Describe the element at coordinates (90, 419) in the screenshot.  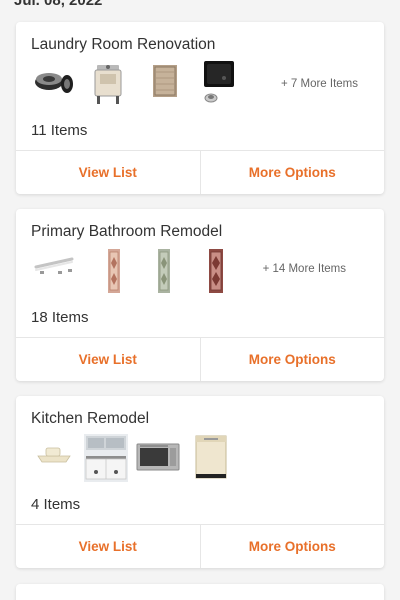
I see `list-title: Kitchen Remodel` at that location.